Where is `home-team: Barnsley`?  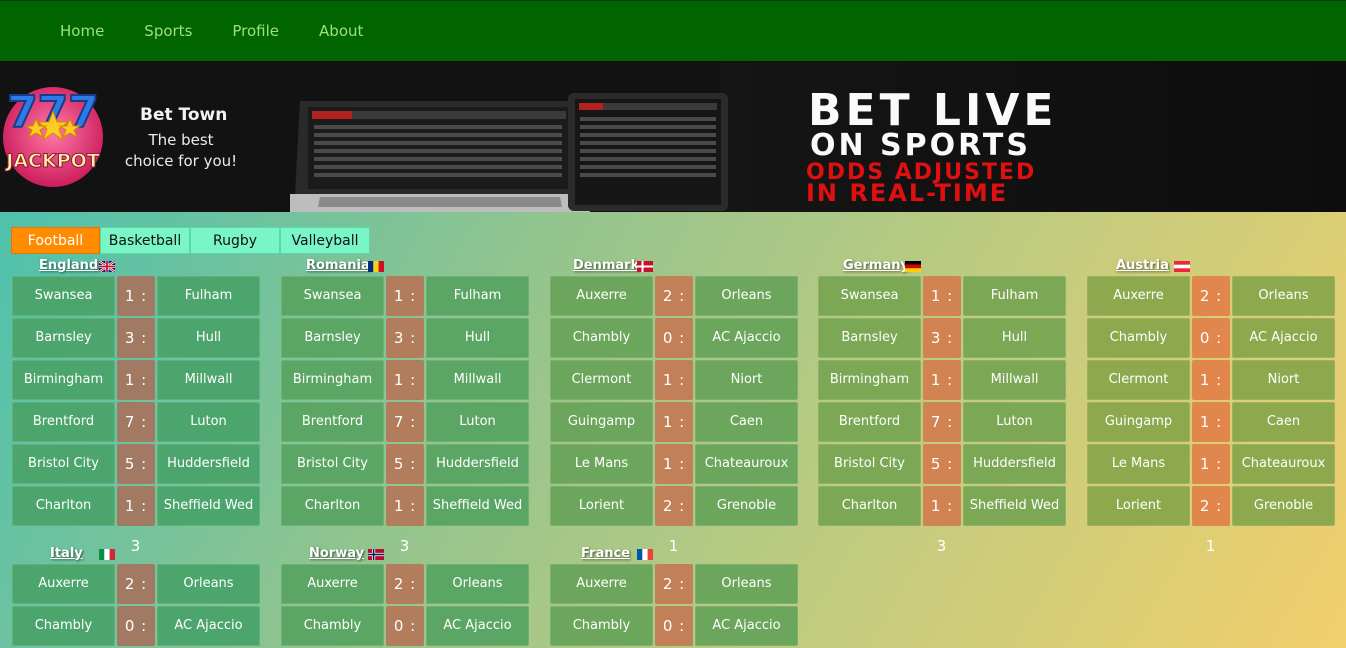
home-team: Barnsley is located at coordinates (332, 338).